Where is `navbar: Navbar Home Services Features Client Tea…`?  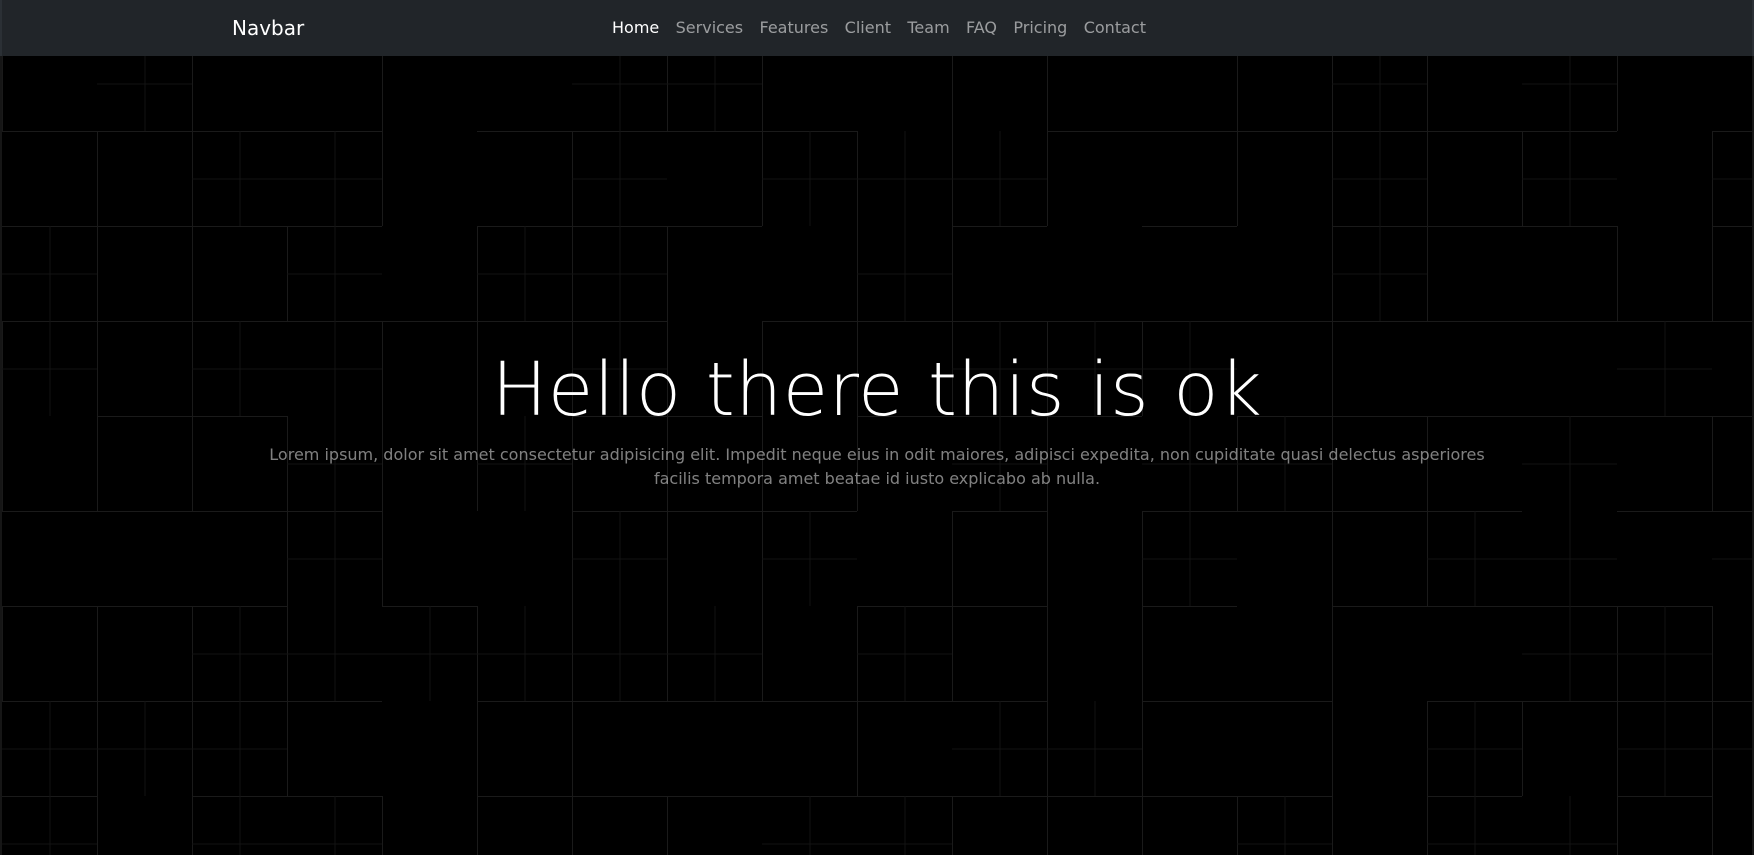
navbar: Navbar Home Services Features Client Tea… is located at coordinates (877, 28).